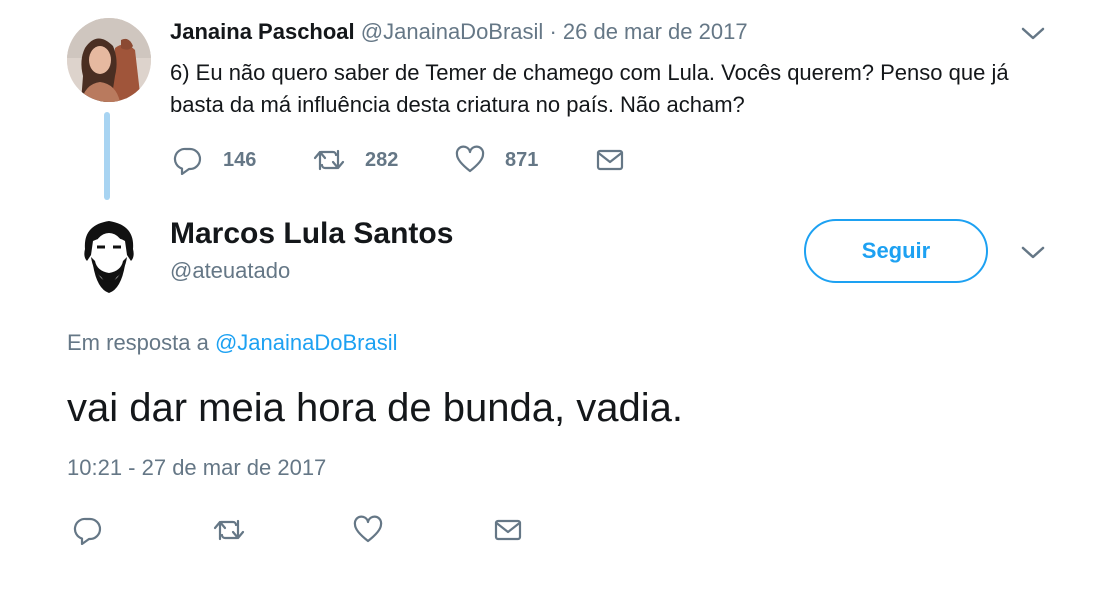  I want to click on reply-context: Em resposta a @JanainaDoBrasil, so click(232, 343).